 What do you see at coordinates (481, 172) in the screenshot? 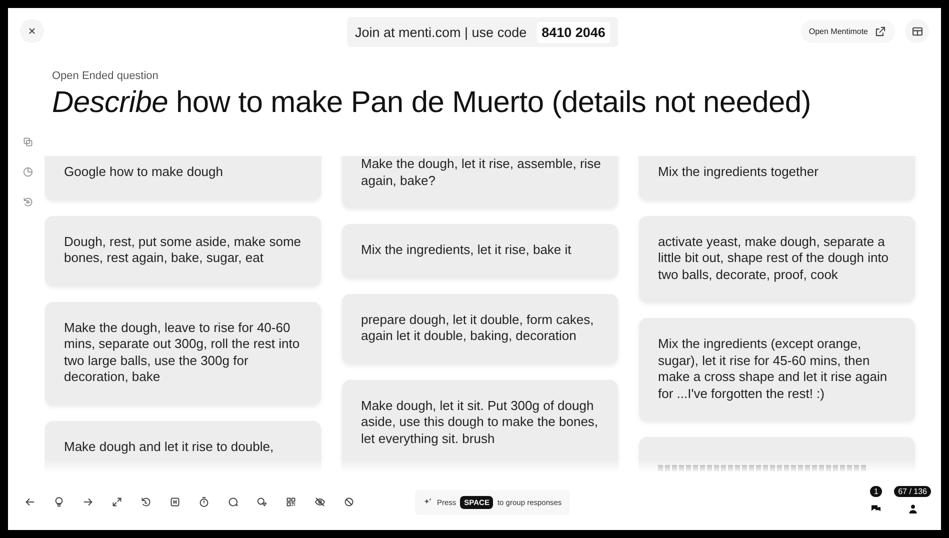
I see `response-text: Make the dough, let it rise, assemble, rise again, bake?` at bounding box center [481, 172].